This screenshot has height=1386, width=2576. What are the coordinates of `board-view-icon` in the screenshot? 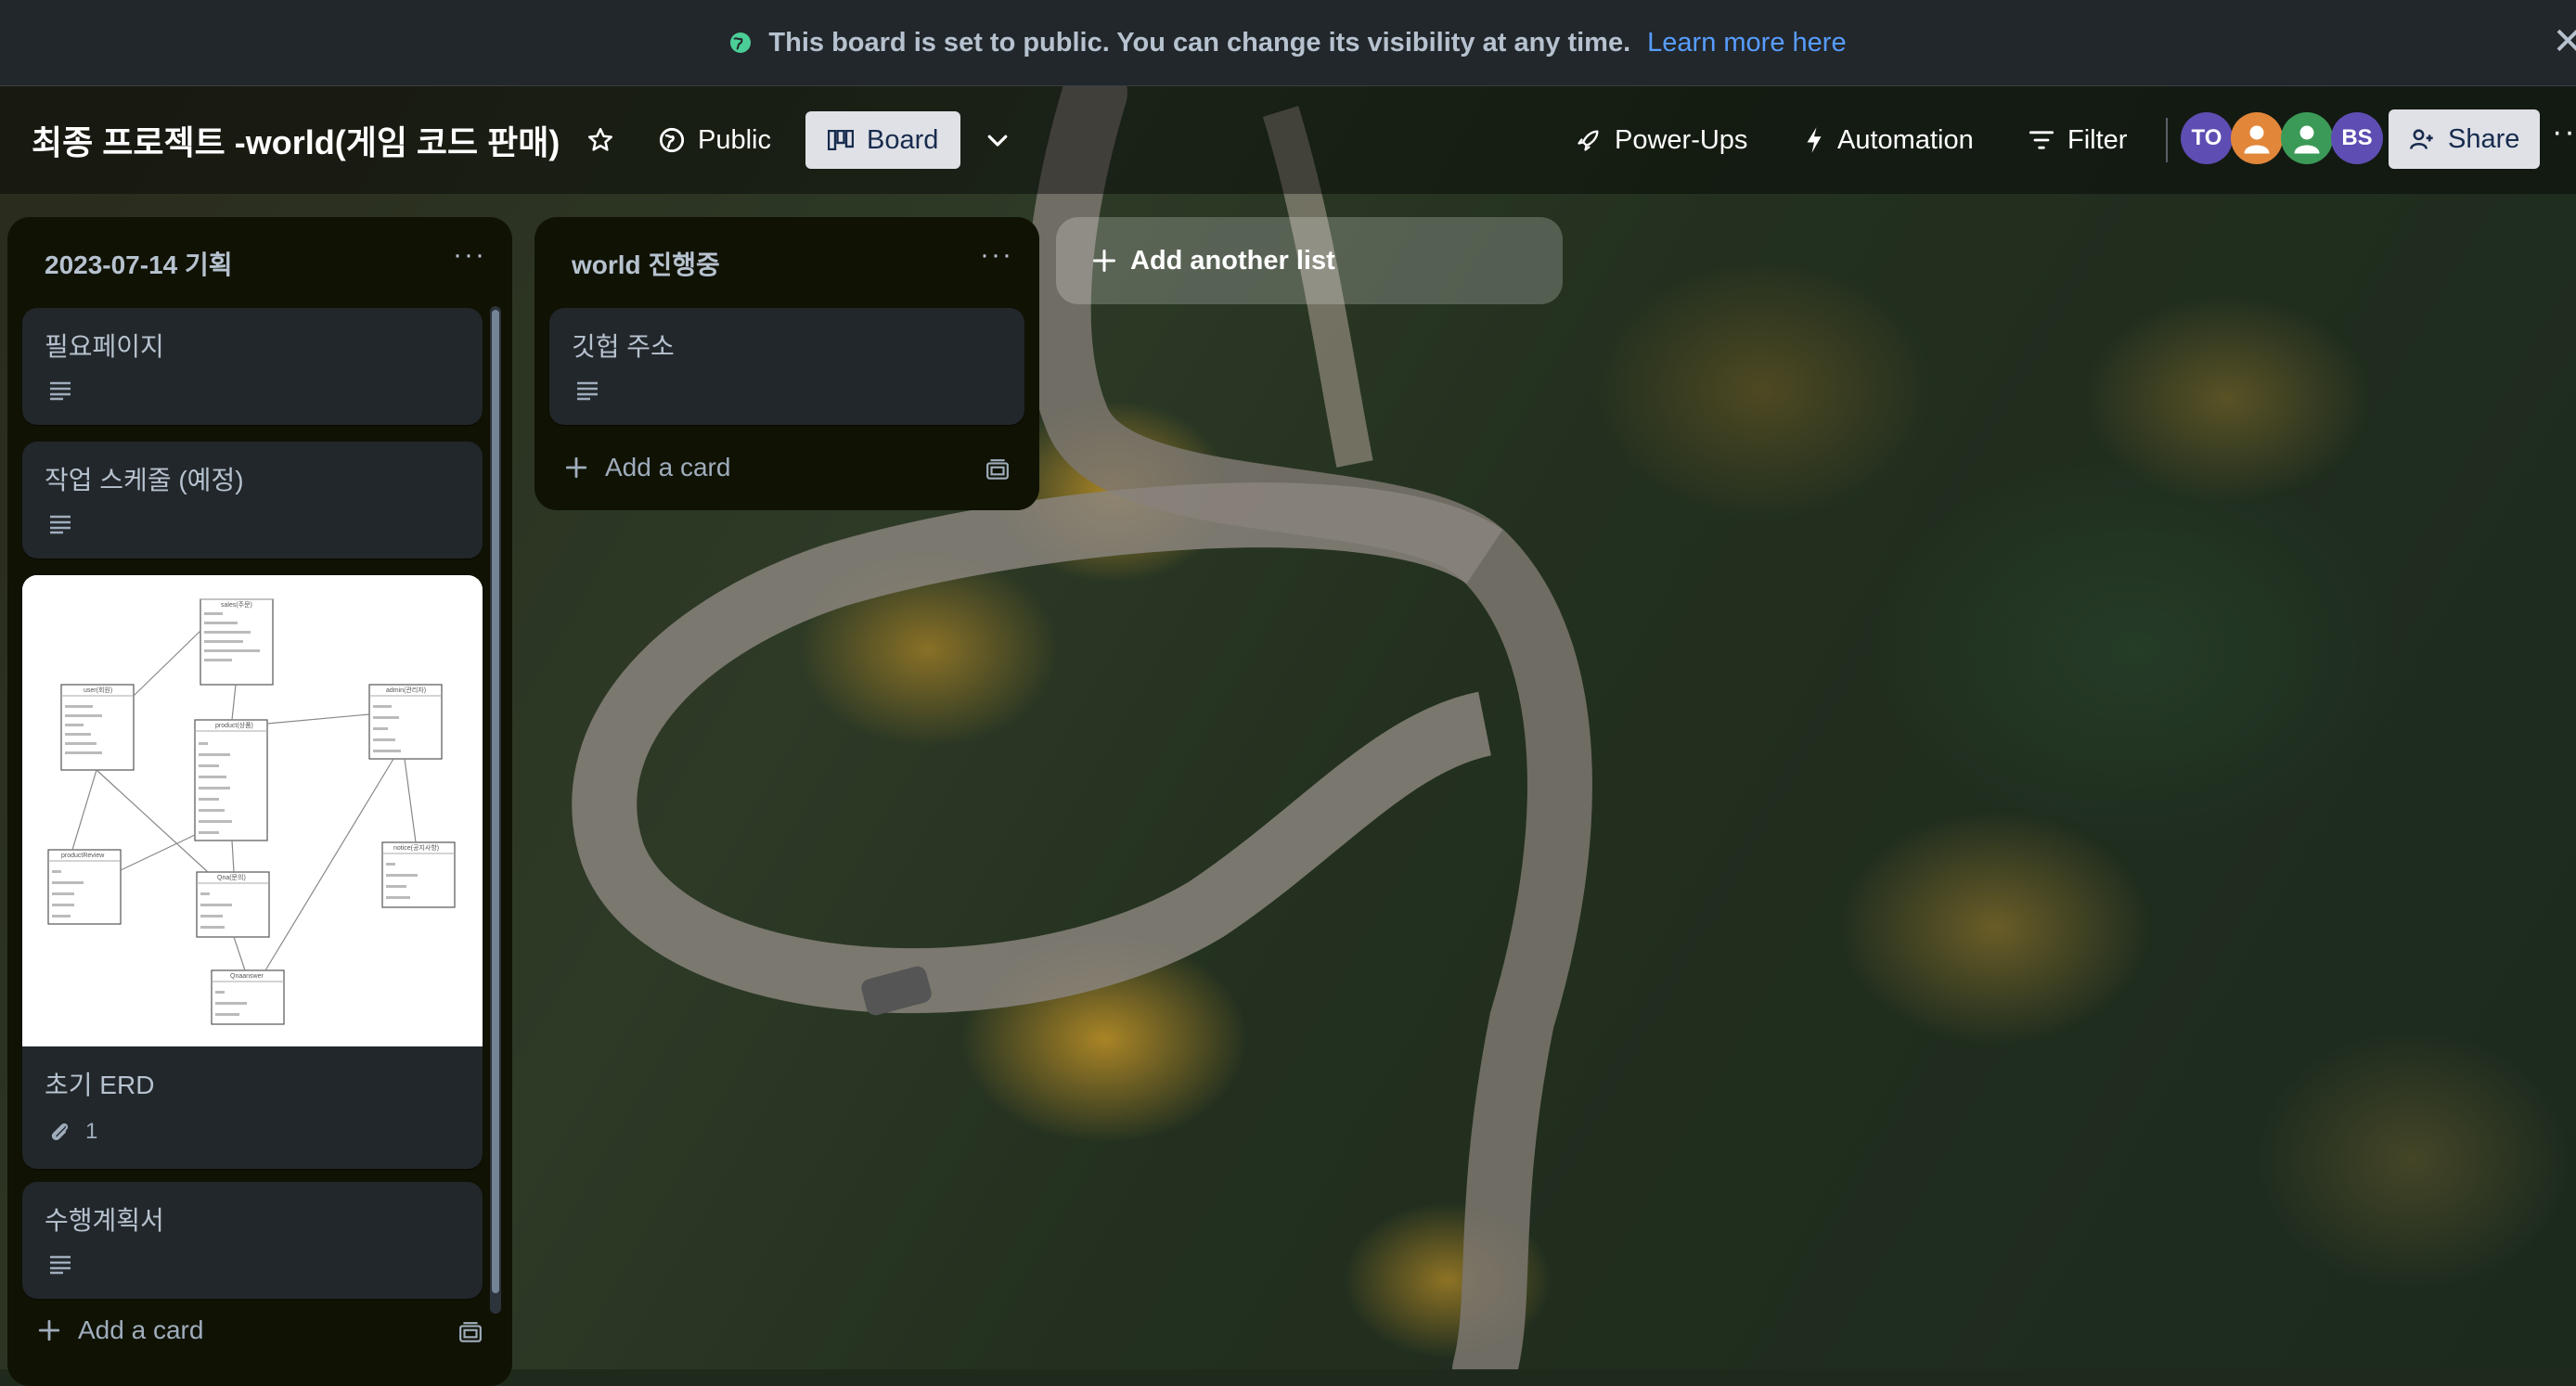 It's located at (841, 140).